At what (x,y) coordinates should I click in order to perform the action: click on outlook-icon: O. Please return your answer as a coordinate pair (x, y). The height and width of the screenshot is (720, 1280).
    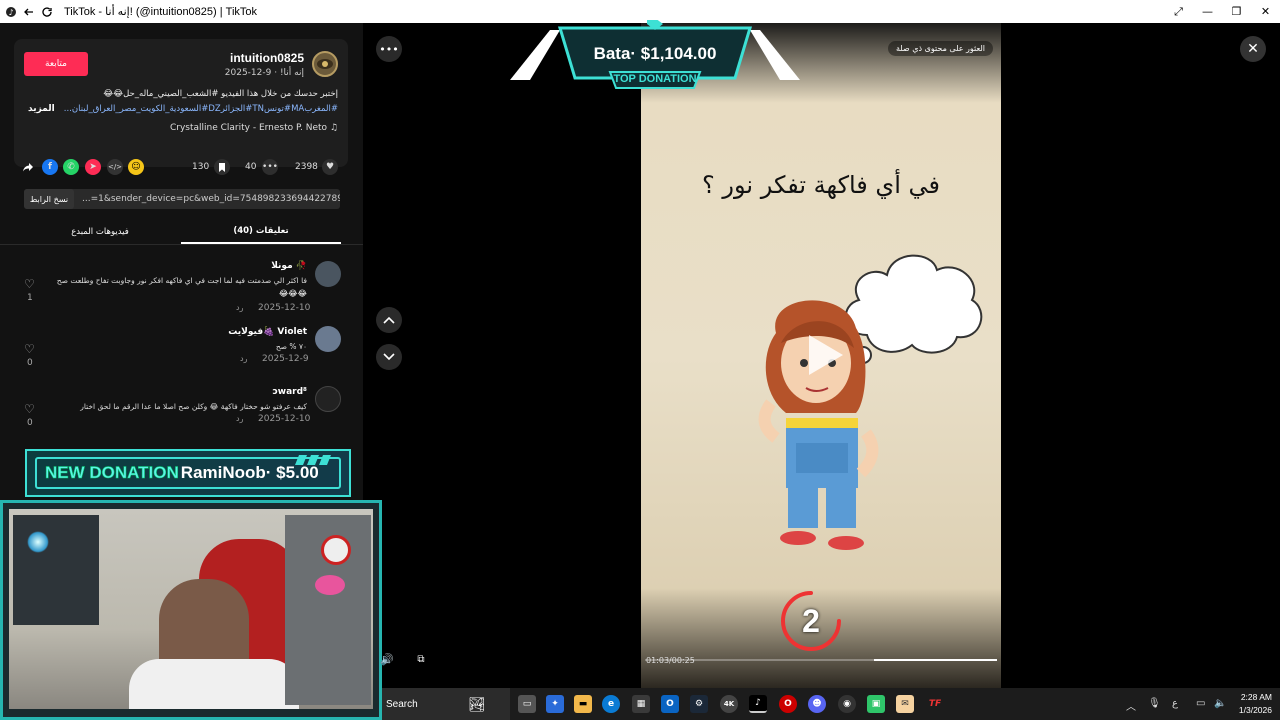
    Looking at the image, I should click on (670, 704).